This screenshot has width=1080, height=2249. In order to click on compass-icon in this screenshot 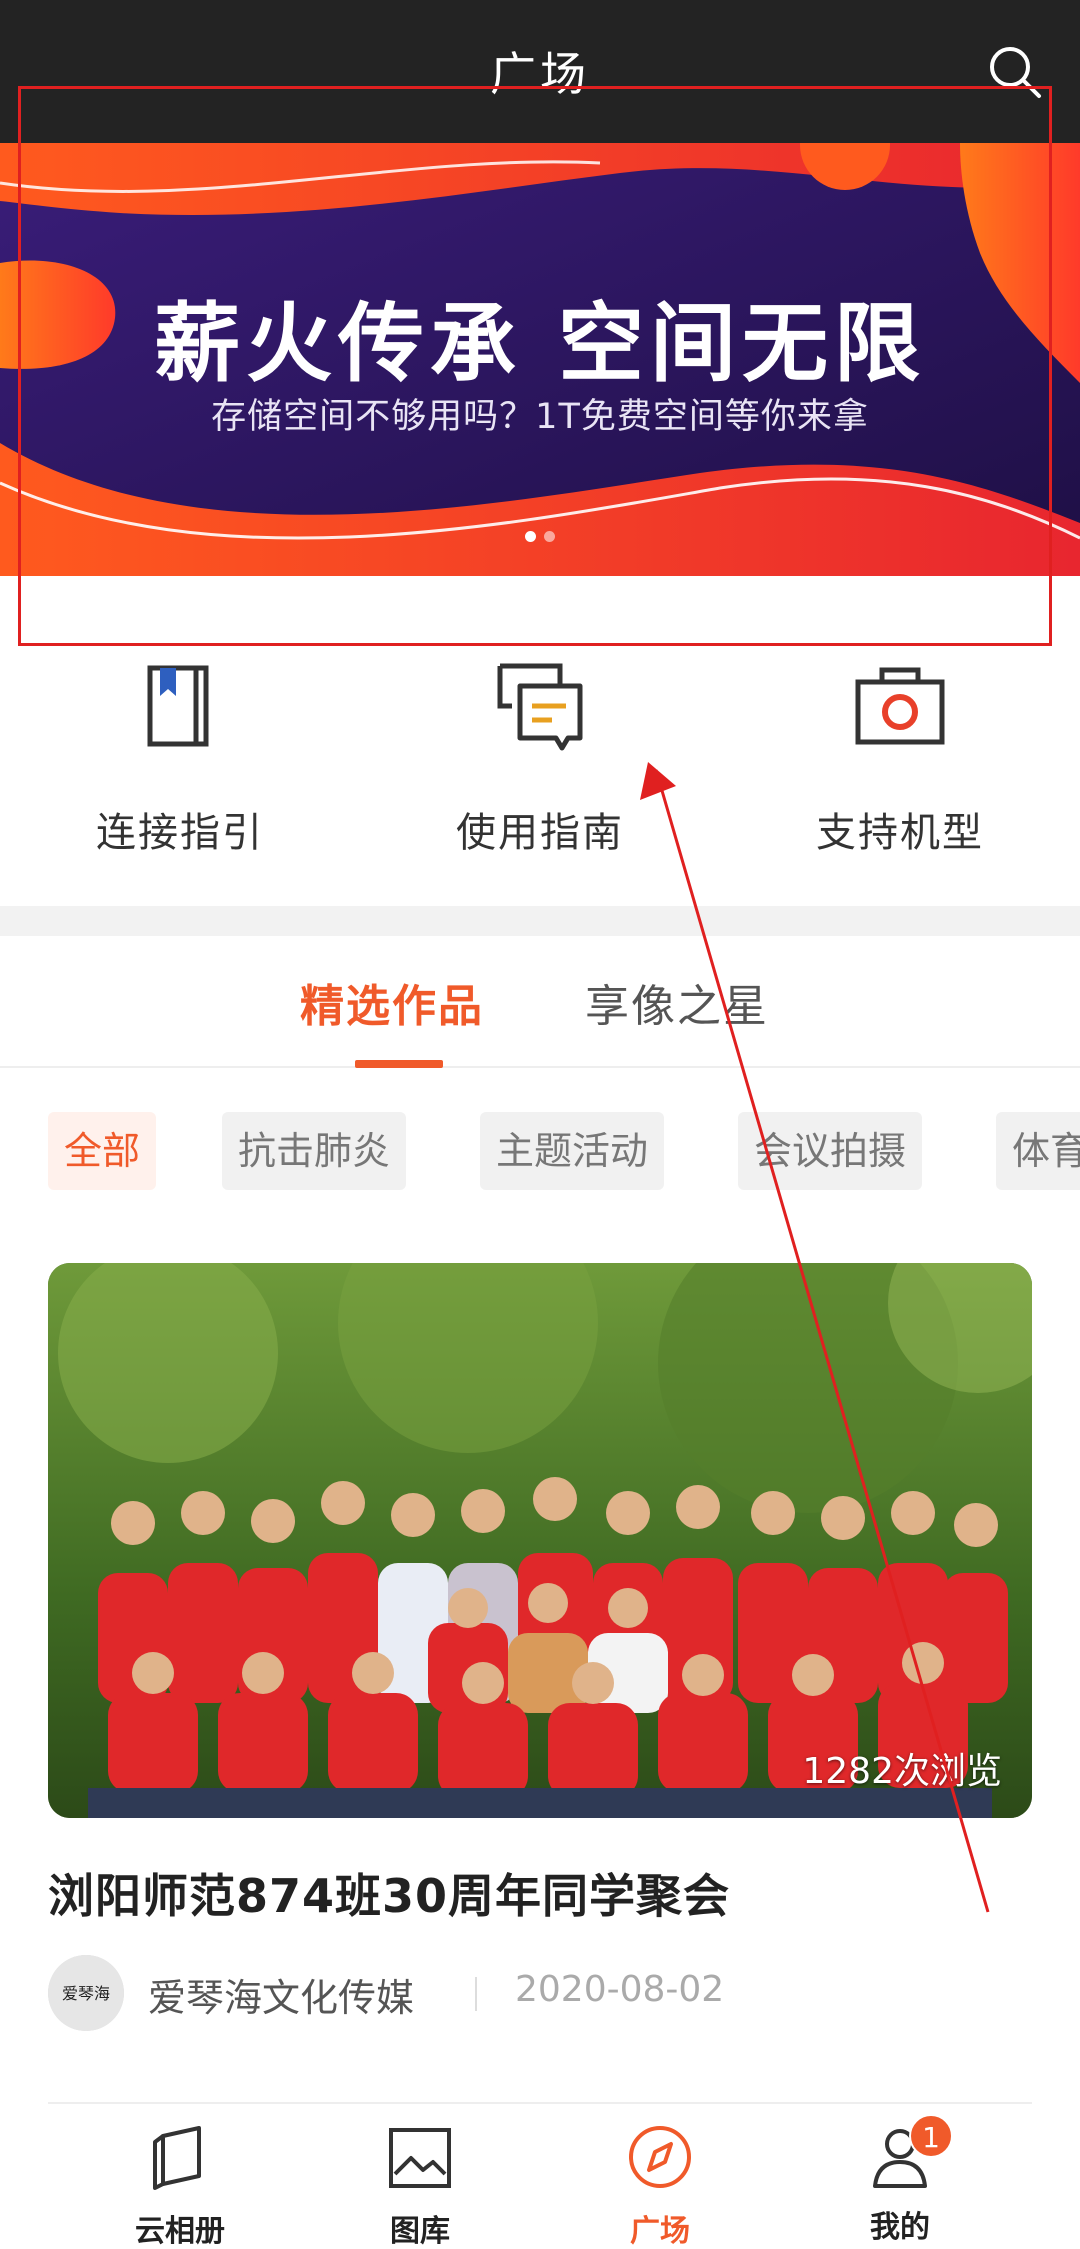, I will do `click(660, 2157)`.